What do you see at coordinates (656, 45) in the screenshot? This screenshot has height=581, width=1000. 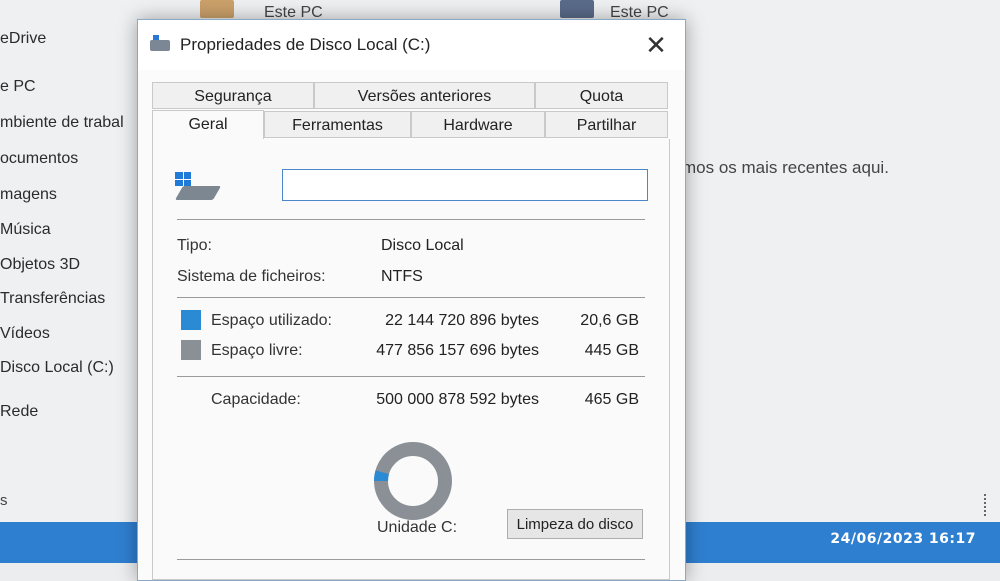 I see `close-button: ✕` at bounding box center [656, 45].